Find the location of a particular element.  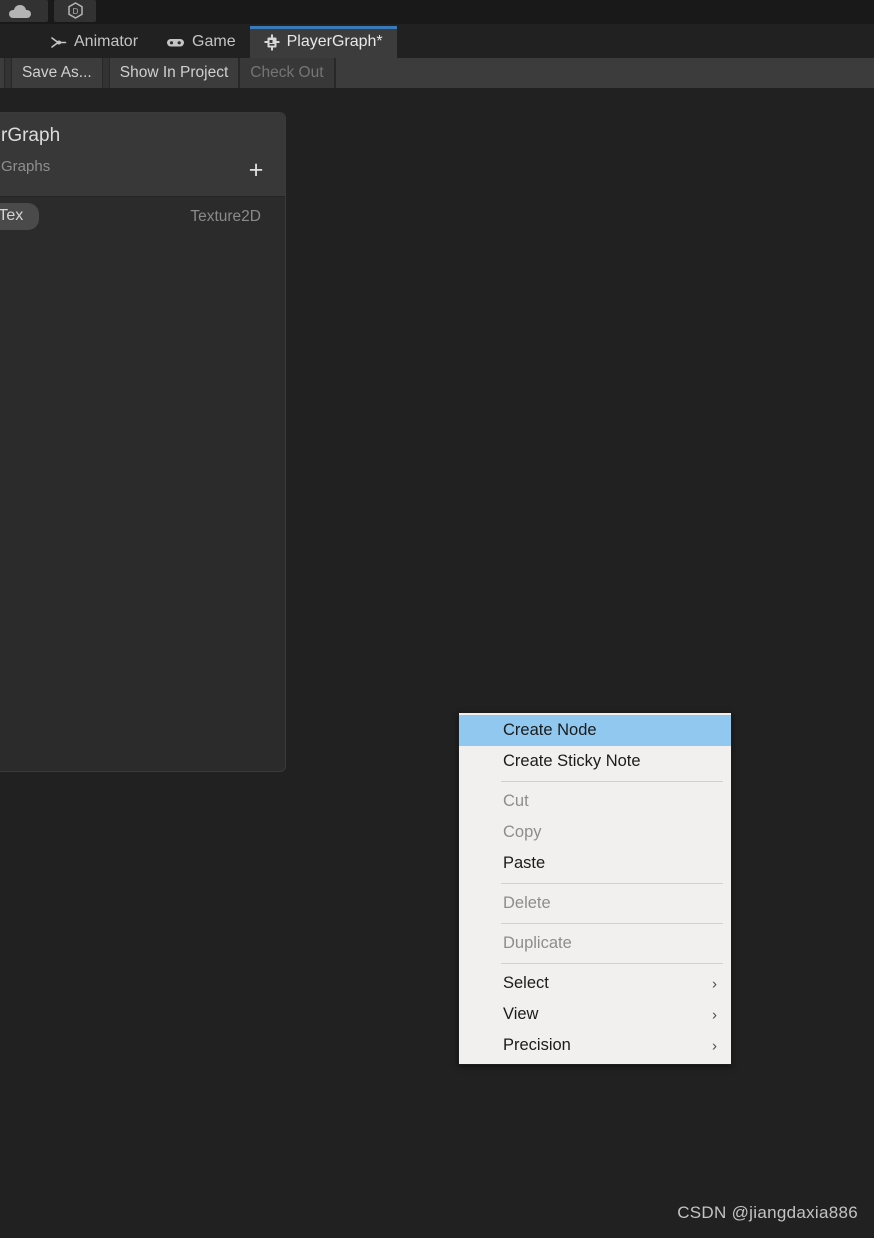

show-in-project-button: Show In Project is located at coordinates (174, 73).